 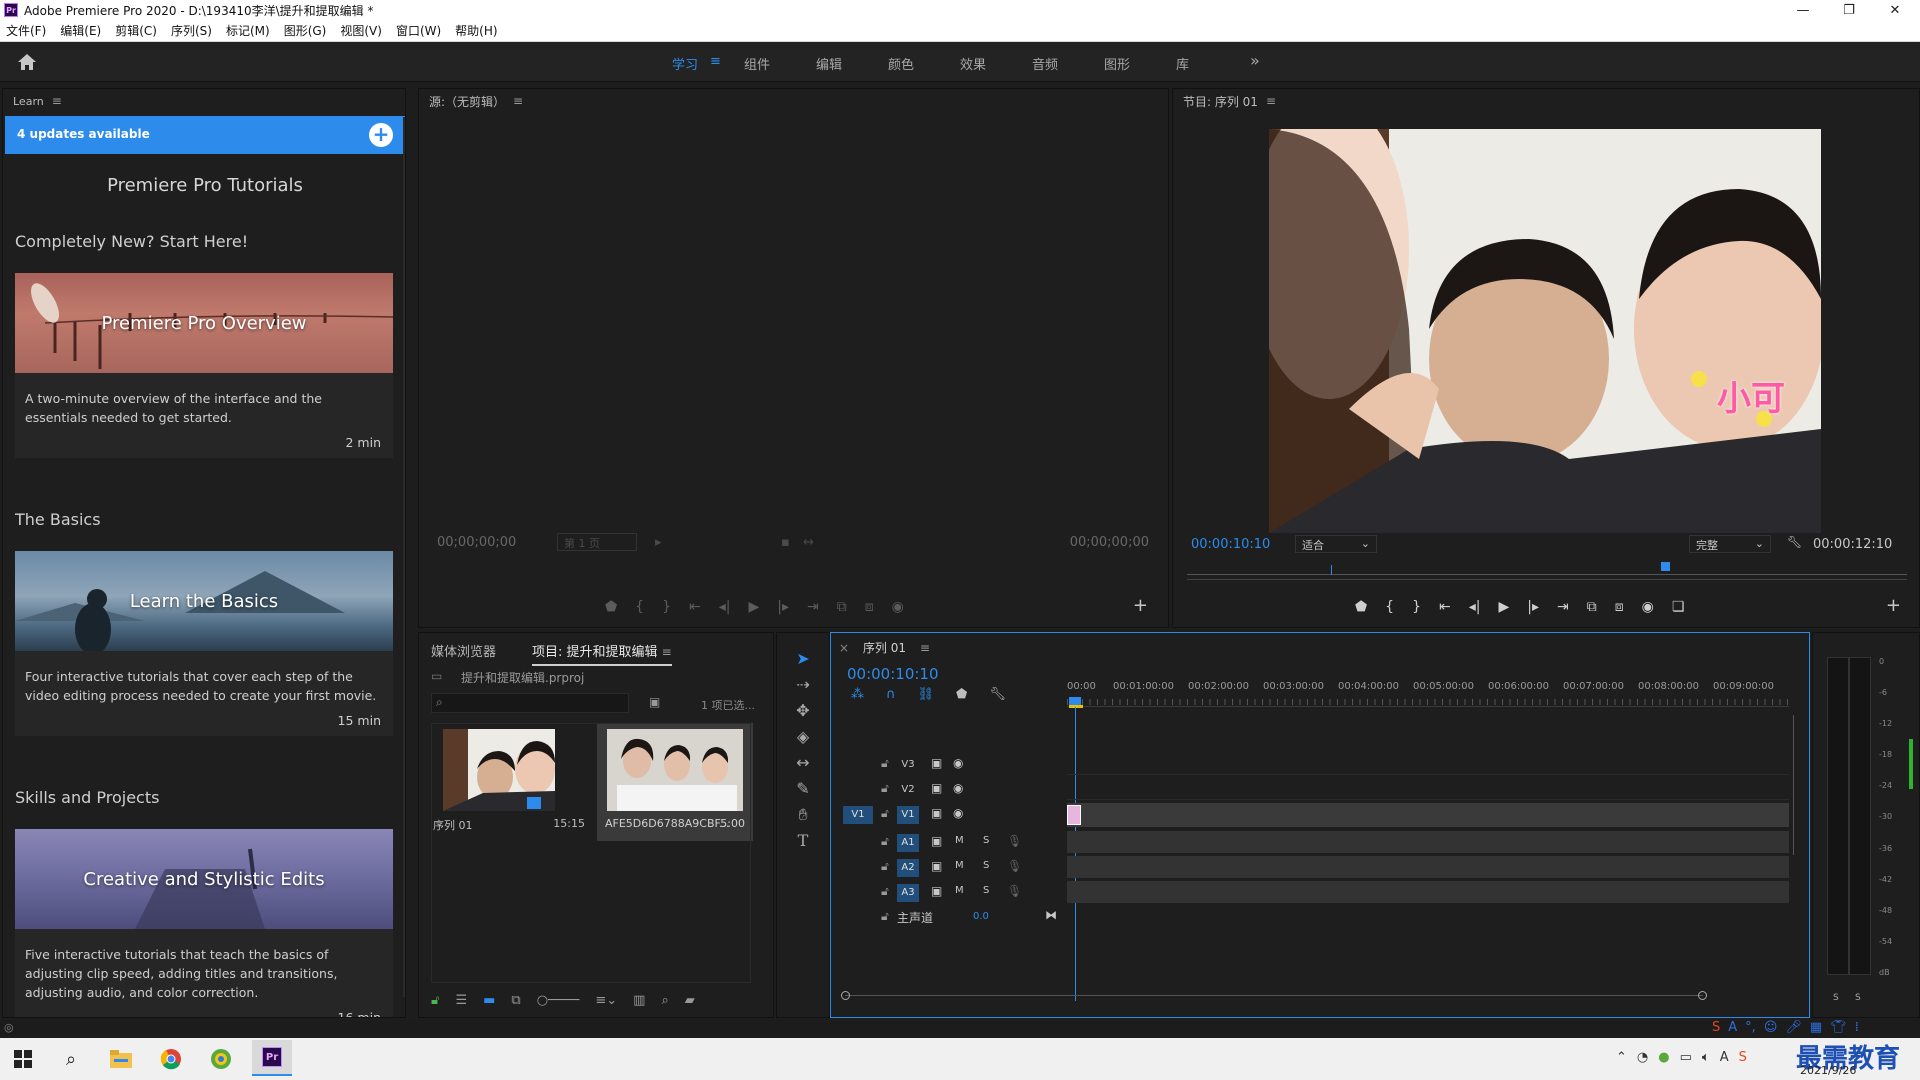 I want to click on panel-menu-icon: ≡, so click(x=1271, y=101).